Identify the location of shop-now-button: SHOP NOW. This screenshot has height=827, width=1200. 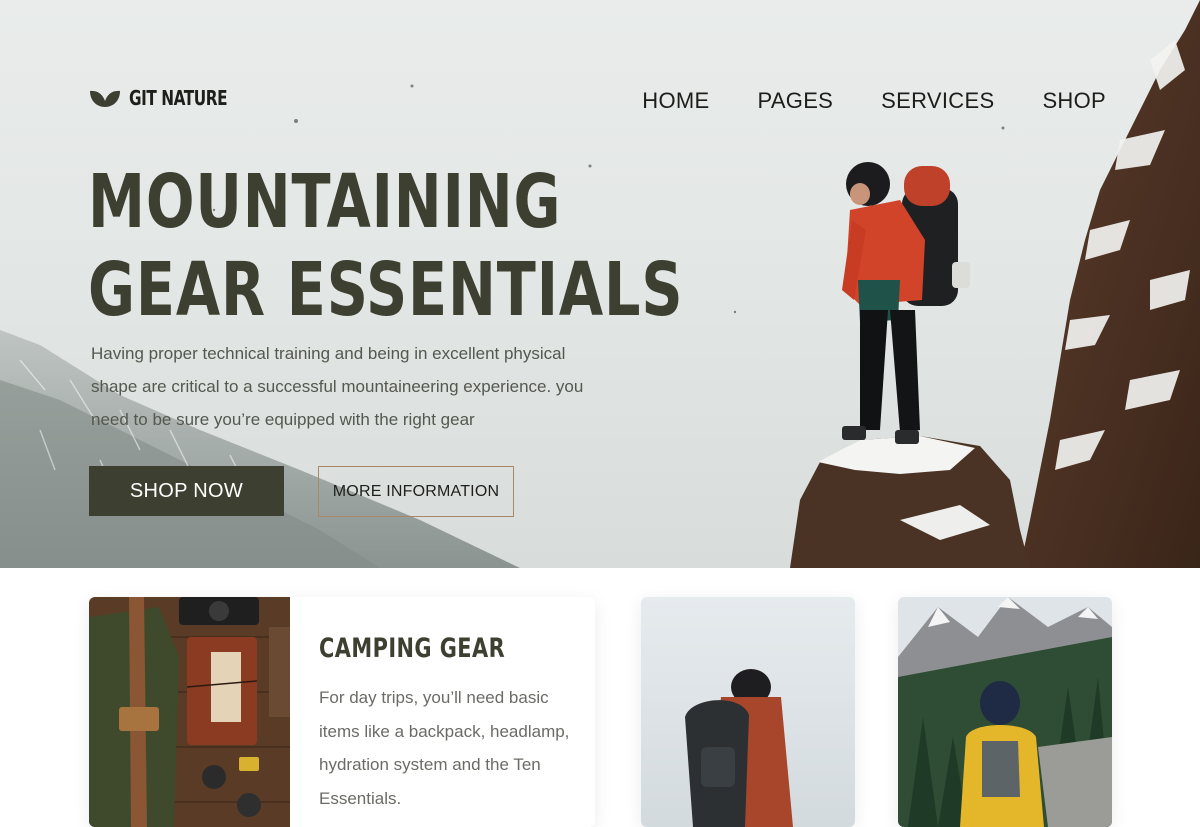
(186, 491).